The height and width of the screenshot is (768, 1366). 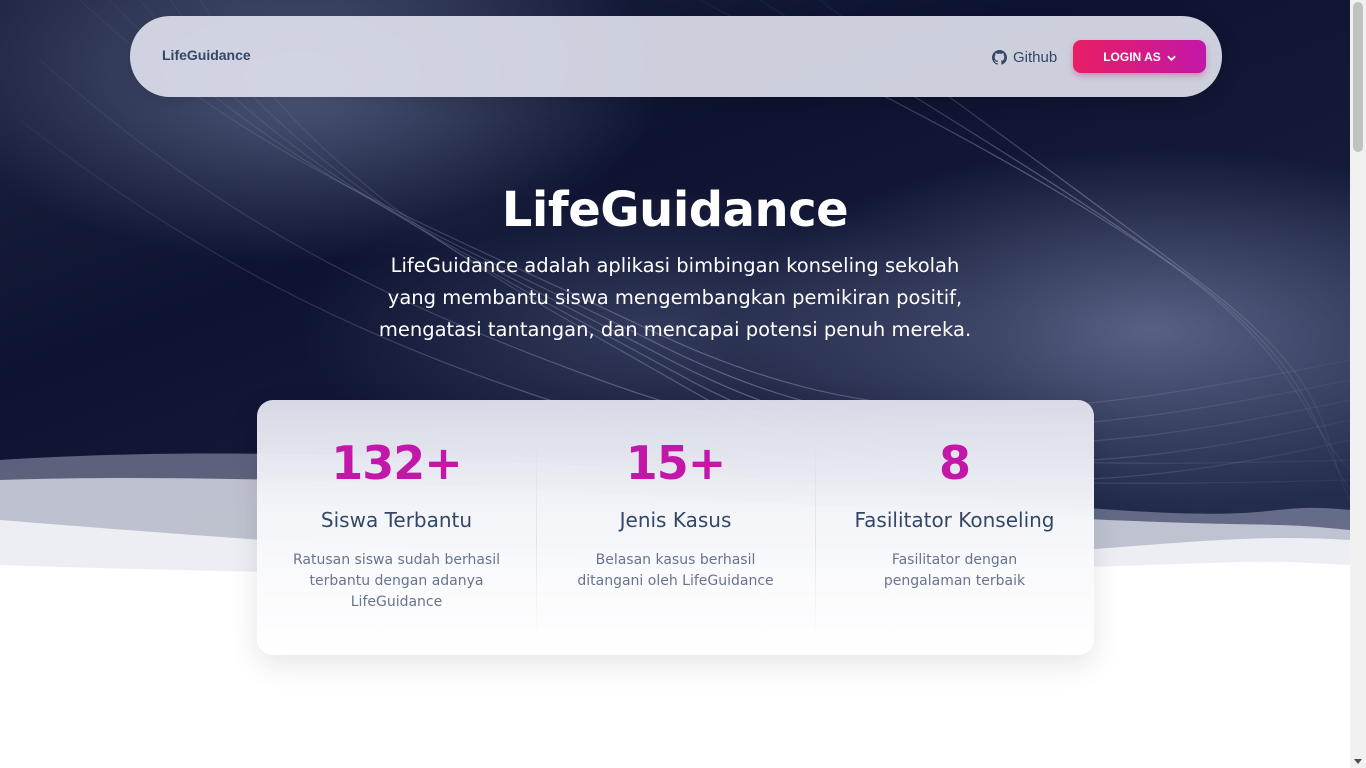 I want to click on stat-number: 132+, so click(x=397, y=463).